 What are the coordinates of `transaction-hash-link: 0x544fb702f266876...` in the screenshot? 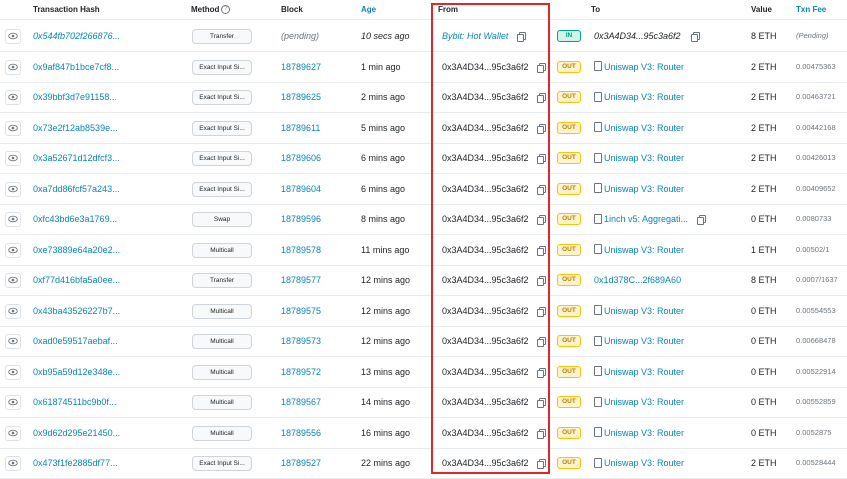 It's located at (80, 36).